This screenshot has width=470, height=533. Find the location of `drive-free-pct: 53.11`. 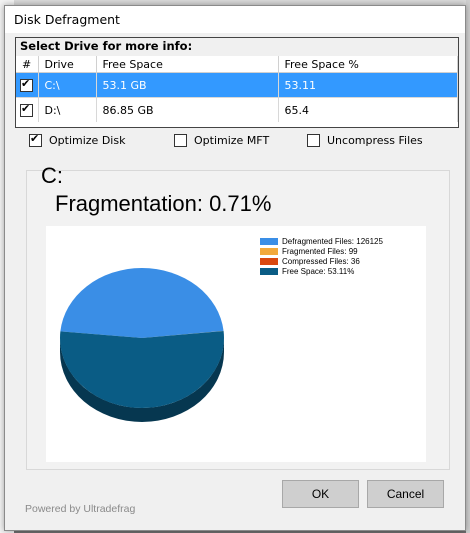

drive-free-pct: 53.11 is located at coordinates (368, 85).